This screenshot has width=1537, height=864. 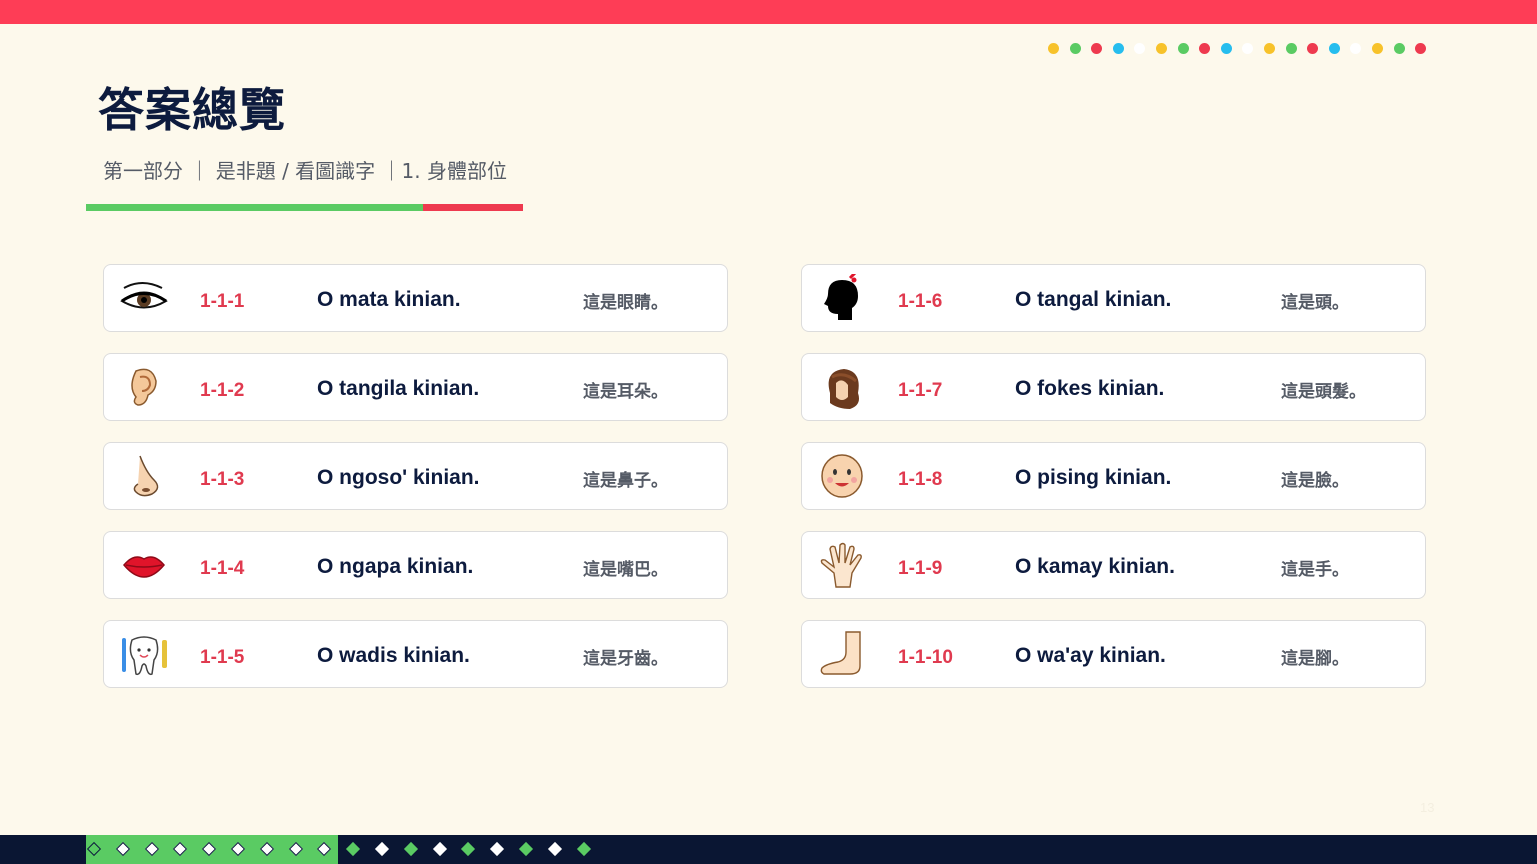 I want to click on face-icon, so click(x=842, y=476).